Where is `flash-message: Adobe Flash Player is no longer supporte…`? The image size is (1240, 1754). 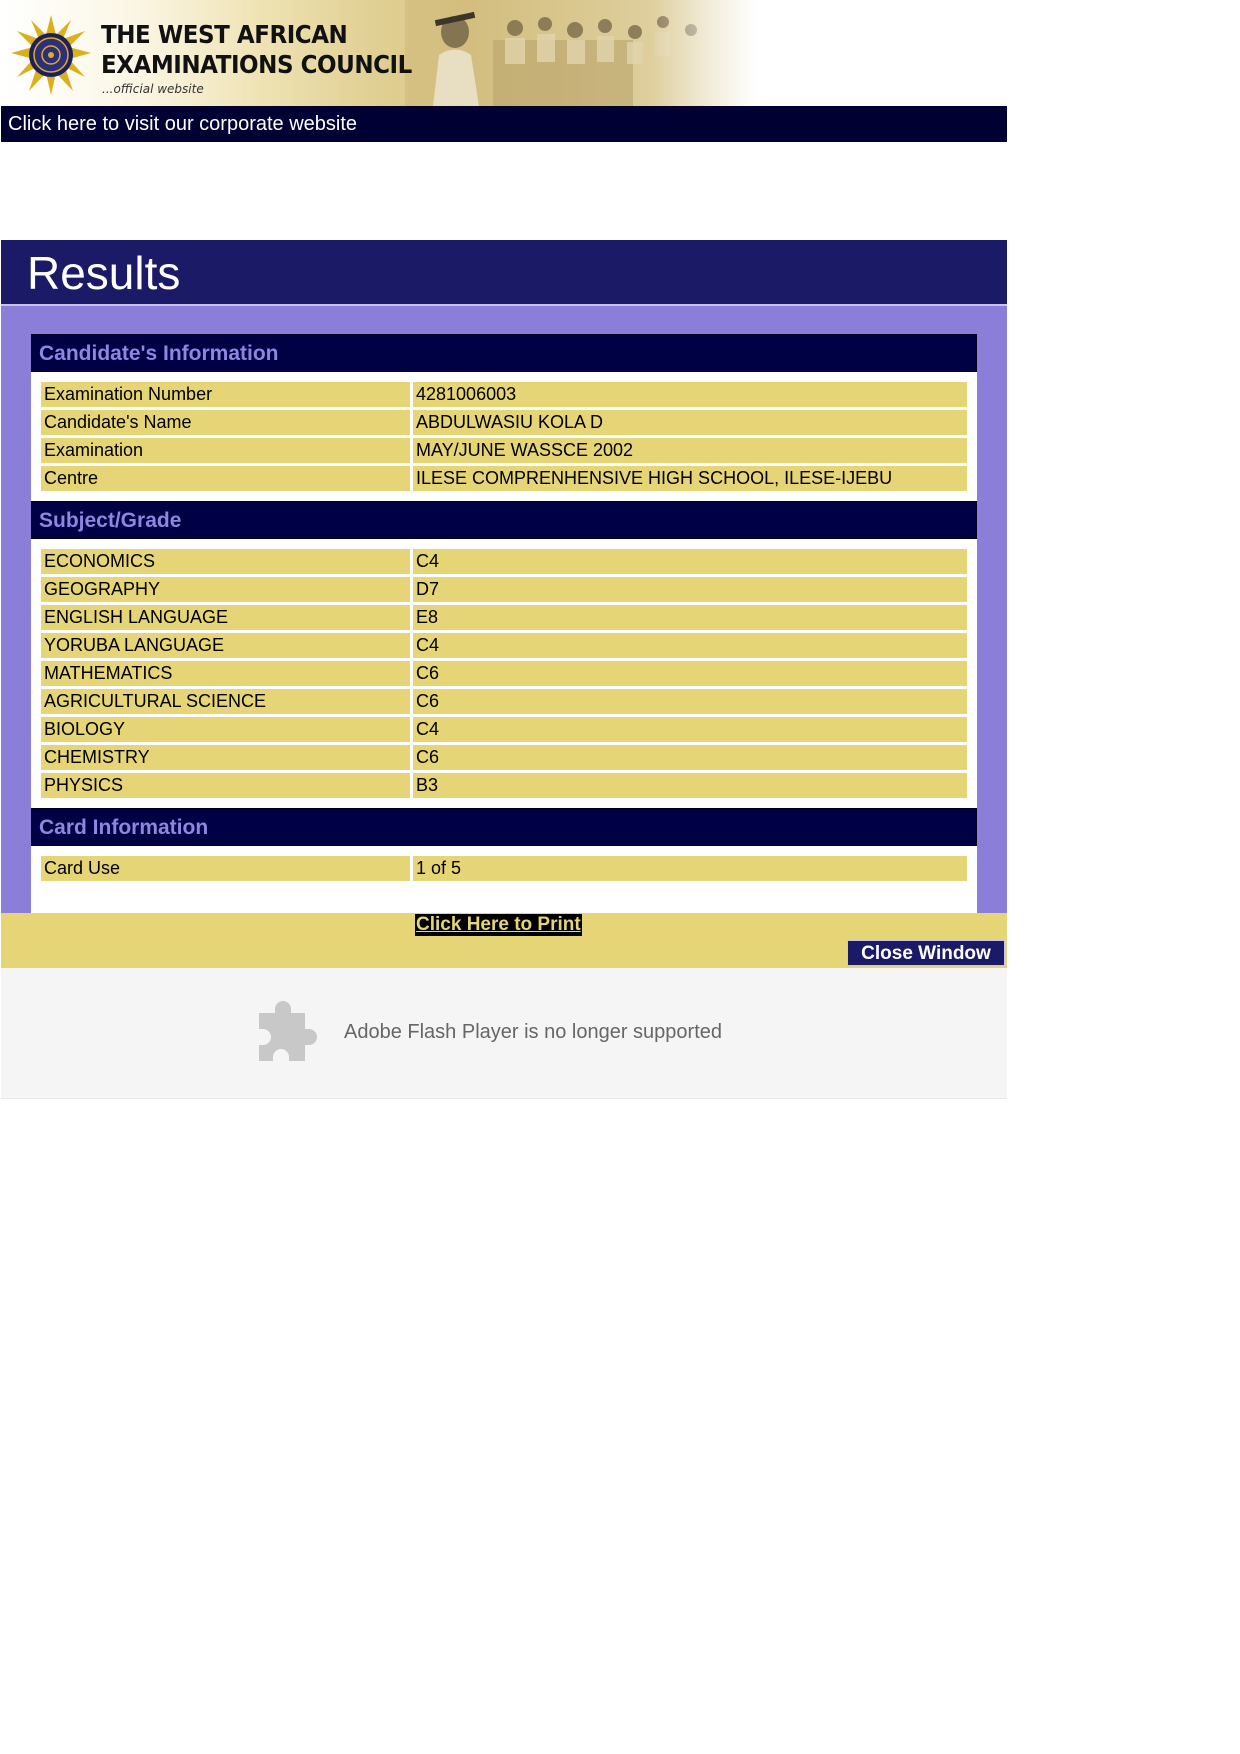 flash-message: Adobe Flash Player is no longer supporte… is located at coordinates (533, 1032).